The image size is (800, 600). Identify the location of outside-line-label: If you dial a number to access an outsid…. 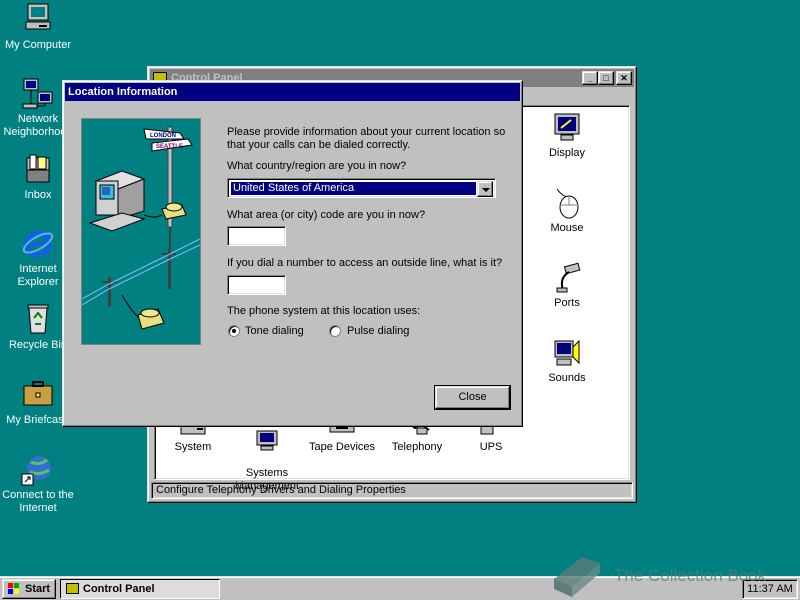
(365, 263).